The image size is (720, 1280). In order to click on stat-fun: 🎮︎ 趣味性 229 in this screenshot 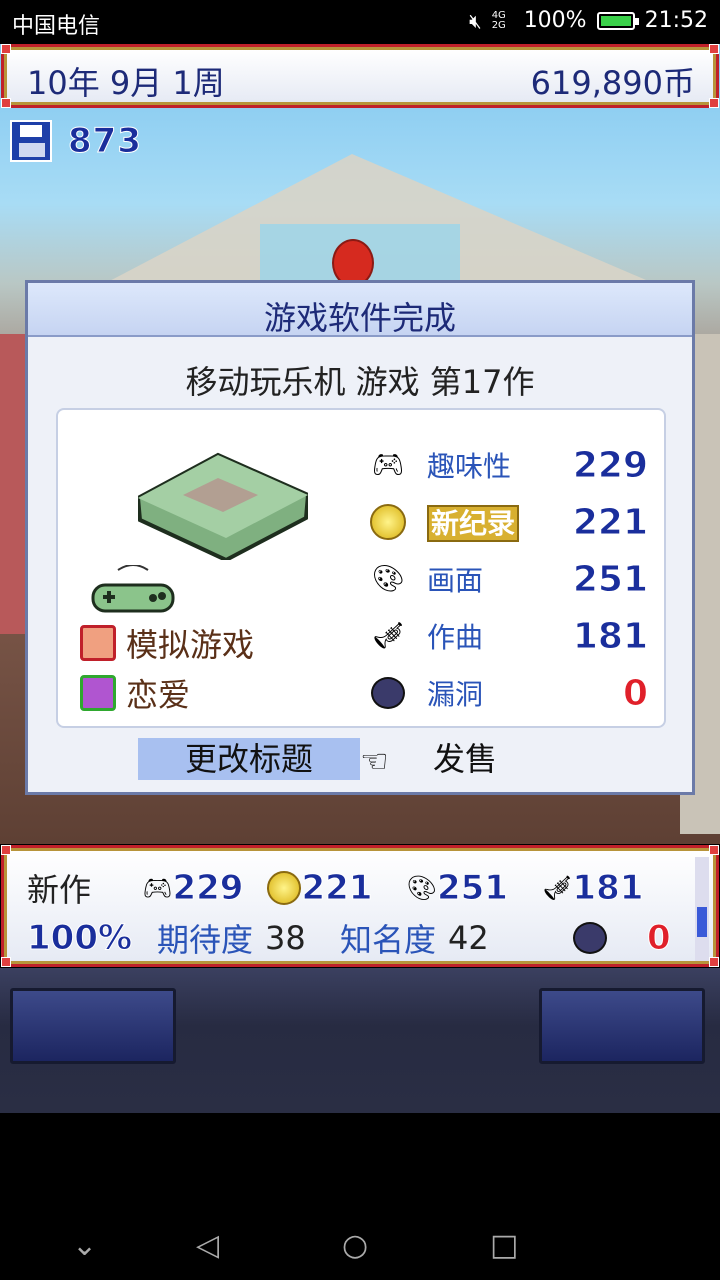, I will do `click(505, 465)`.